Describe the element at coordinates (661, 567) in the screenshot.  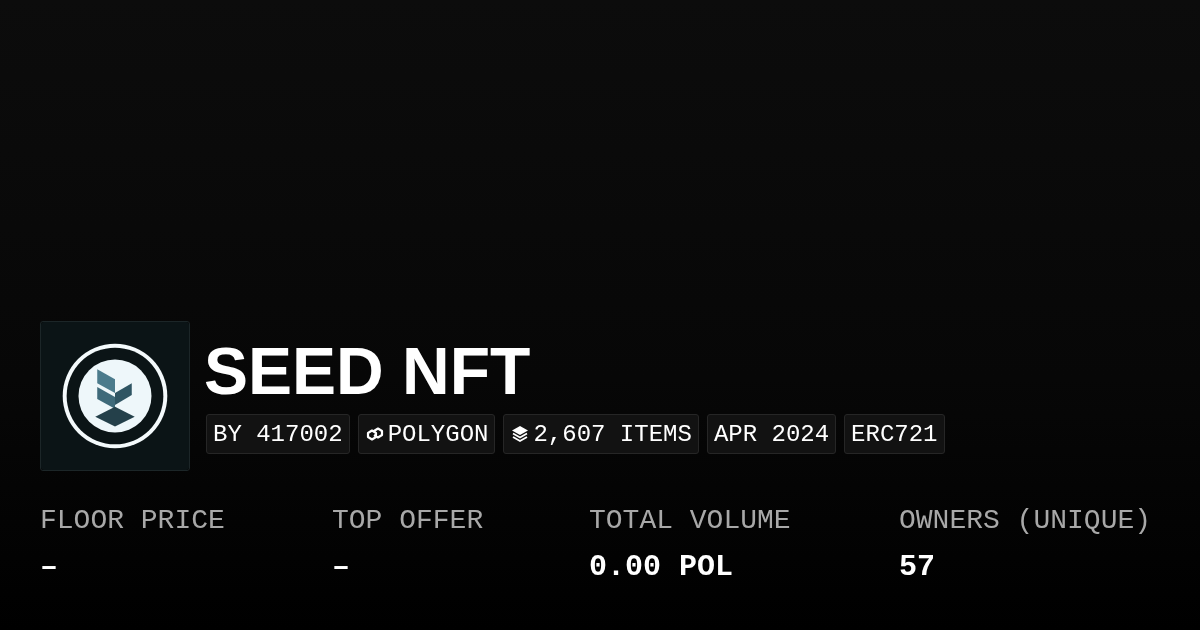
I see `stat-value: 0.00 POL` at that location.